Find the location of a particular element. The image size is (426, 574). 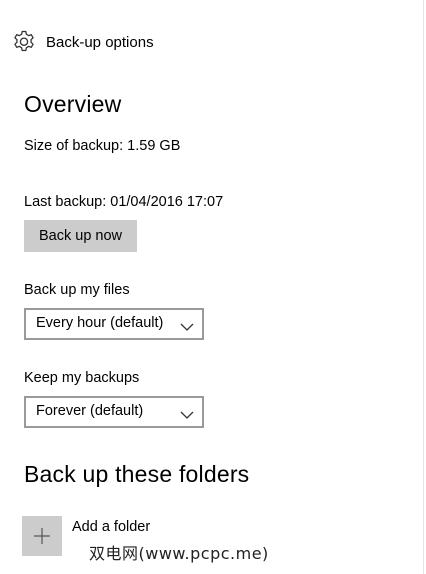

add-folder-button is located at coordinates (42, 536).